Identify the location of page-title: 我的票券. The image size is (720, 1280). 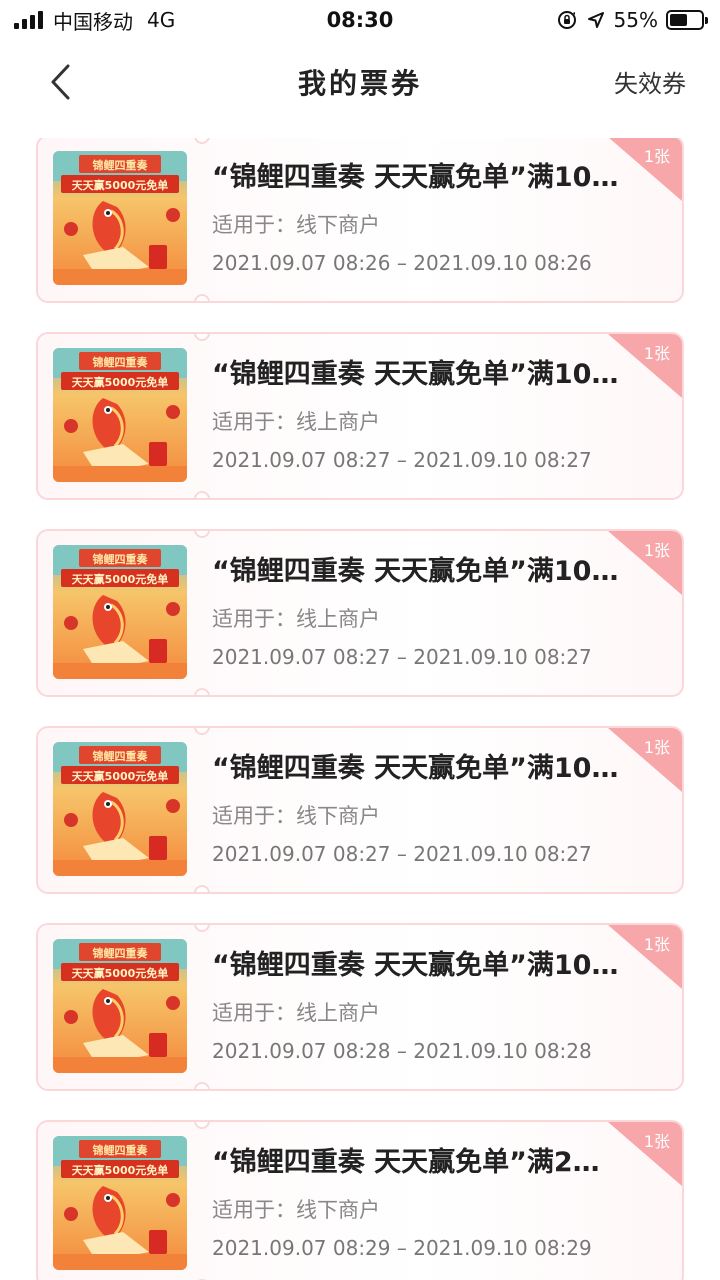
(359, 83).